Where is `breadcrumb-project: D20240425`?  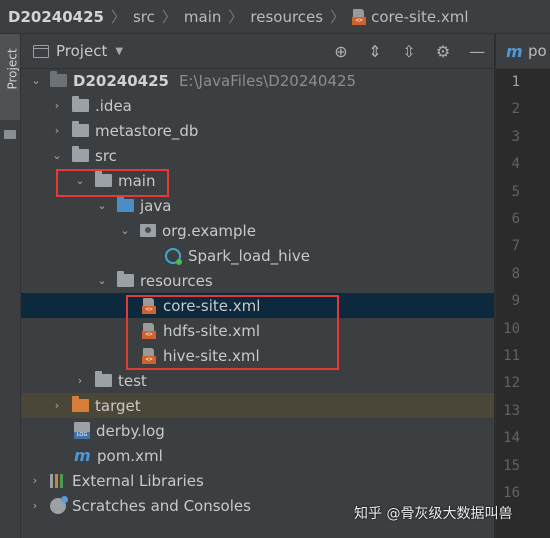
breadcrumb-project: D20240425 is located at coordinates (56, 17).